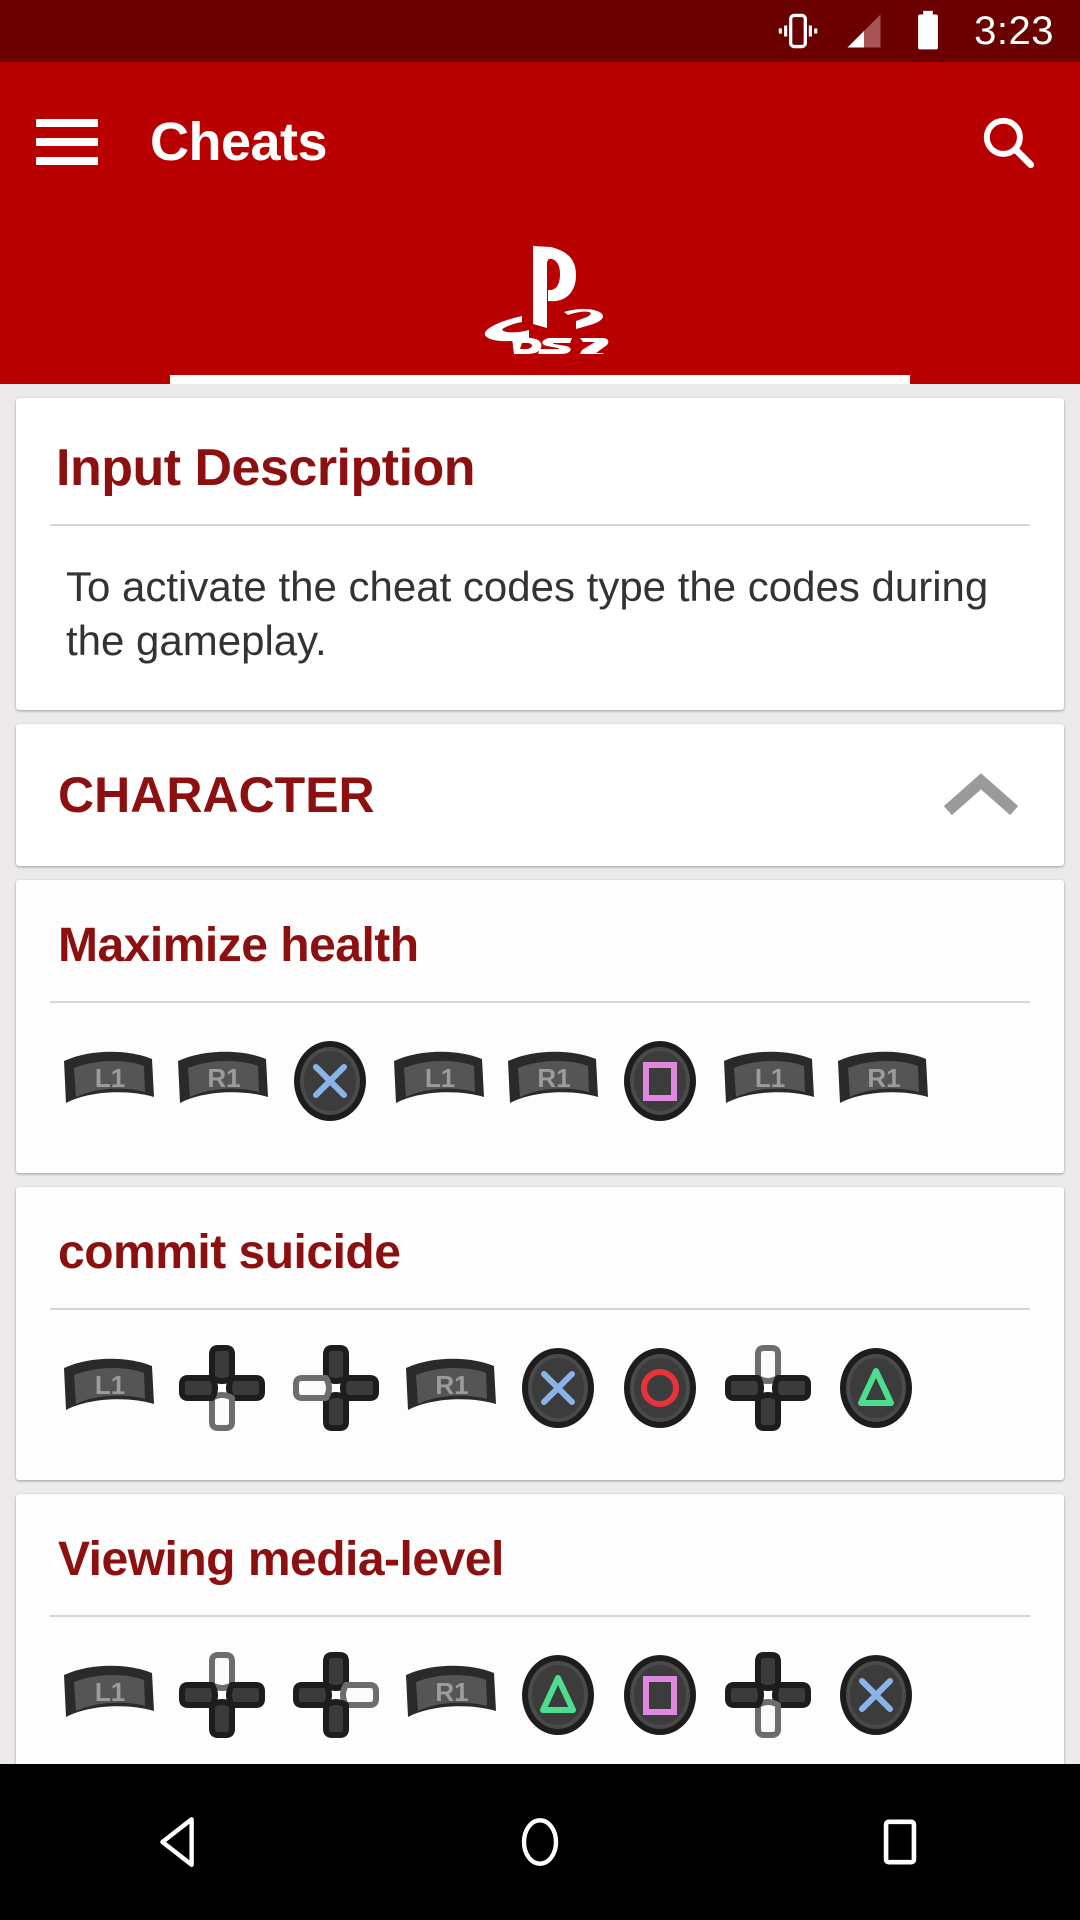 The width and height of the screenshot is (1080, 1920). I want to click on recents-square-icon, so click(900, 1842).